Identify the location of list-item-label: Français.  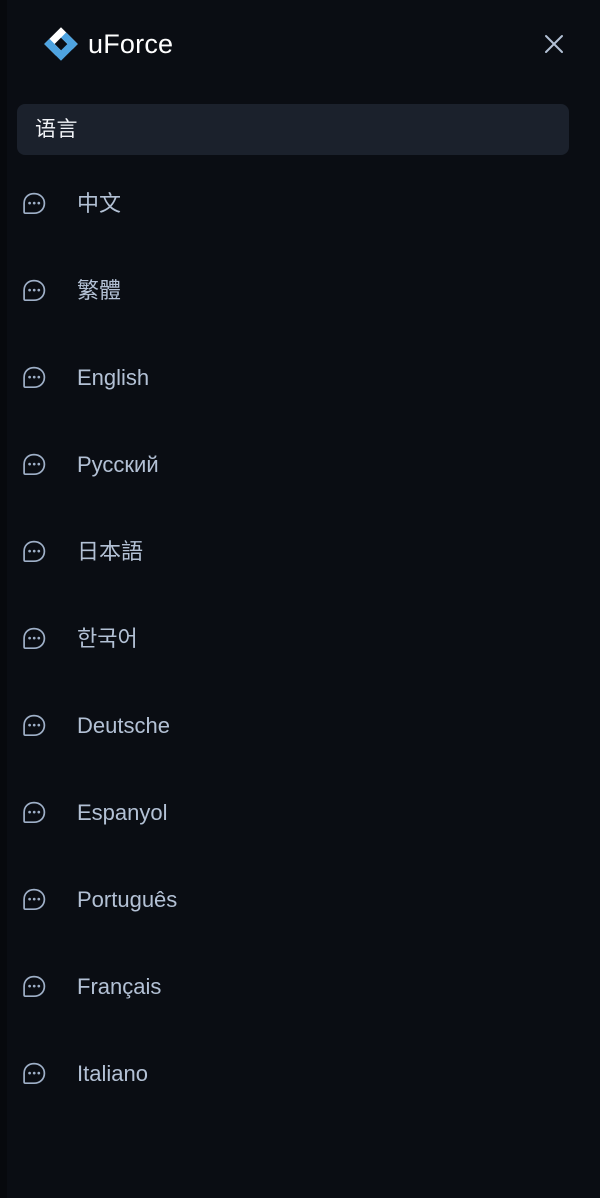
(119, 986).